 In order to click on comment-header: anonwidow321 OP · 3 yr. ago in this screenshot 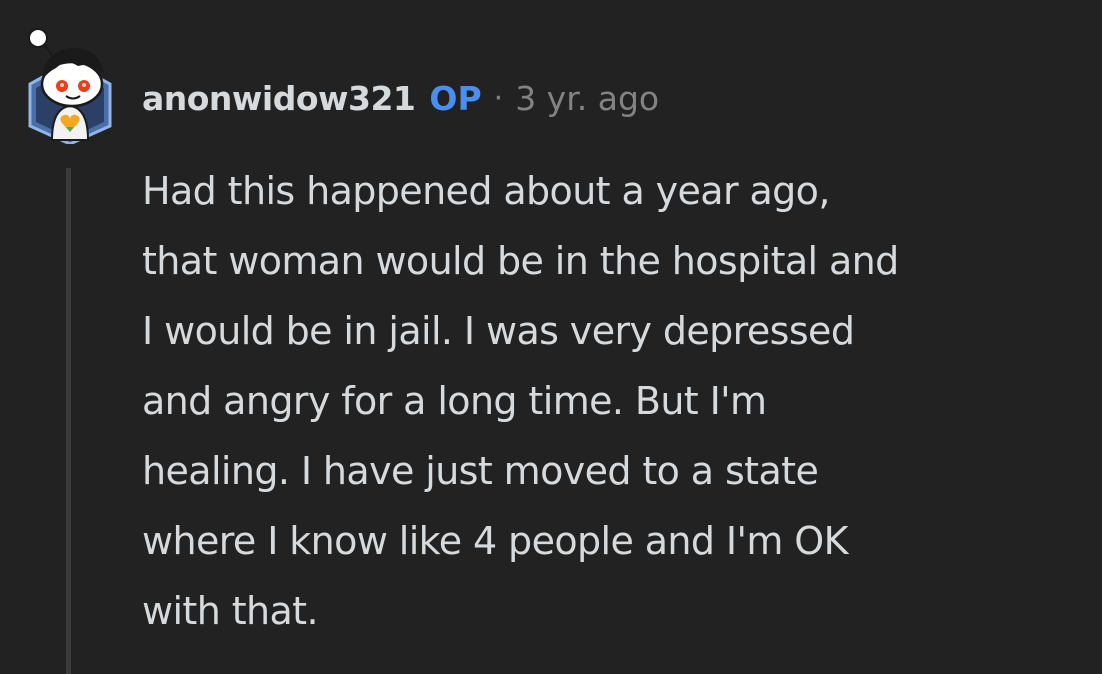, I will do `click(400, 98)`.